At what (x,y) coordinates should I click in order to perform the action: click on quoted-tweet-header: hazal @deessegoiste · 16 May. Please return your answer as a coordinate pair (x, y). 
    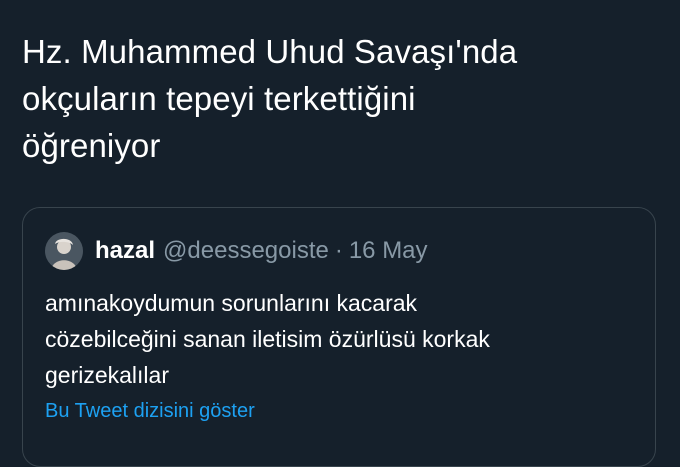
    Looking at the image, I should click on (236, 251).